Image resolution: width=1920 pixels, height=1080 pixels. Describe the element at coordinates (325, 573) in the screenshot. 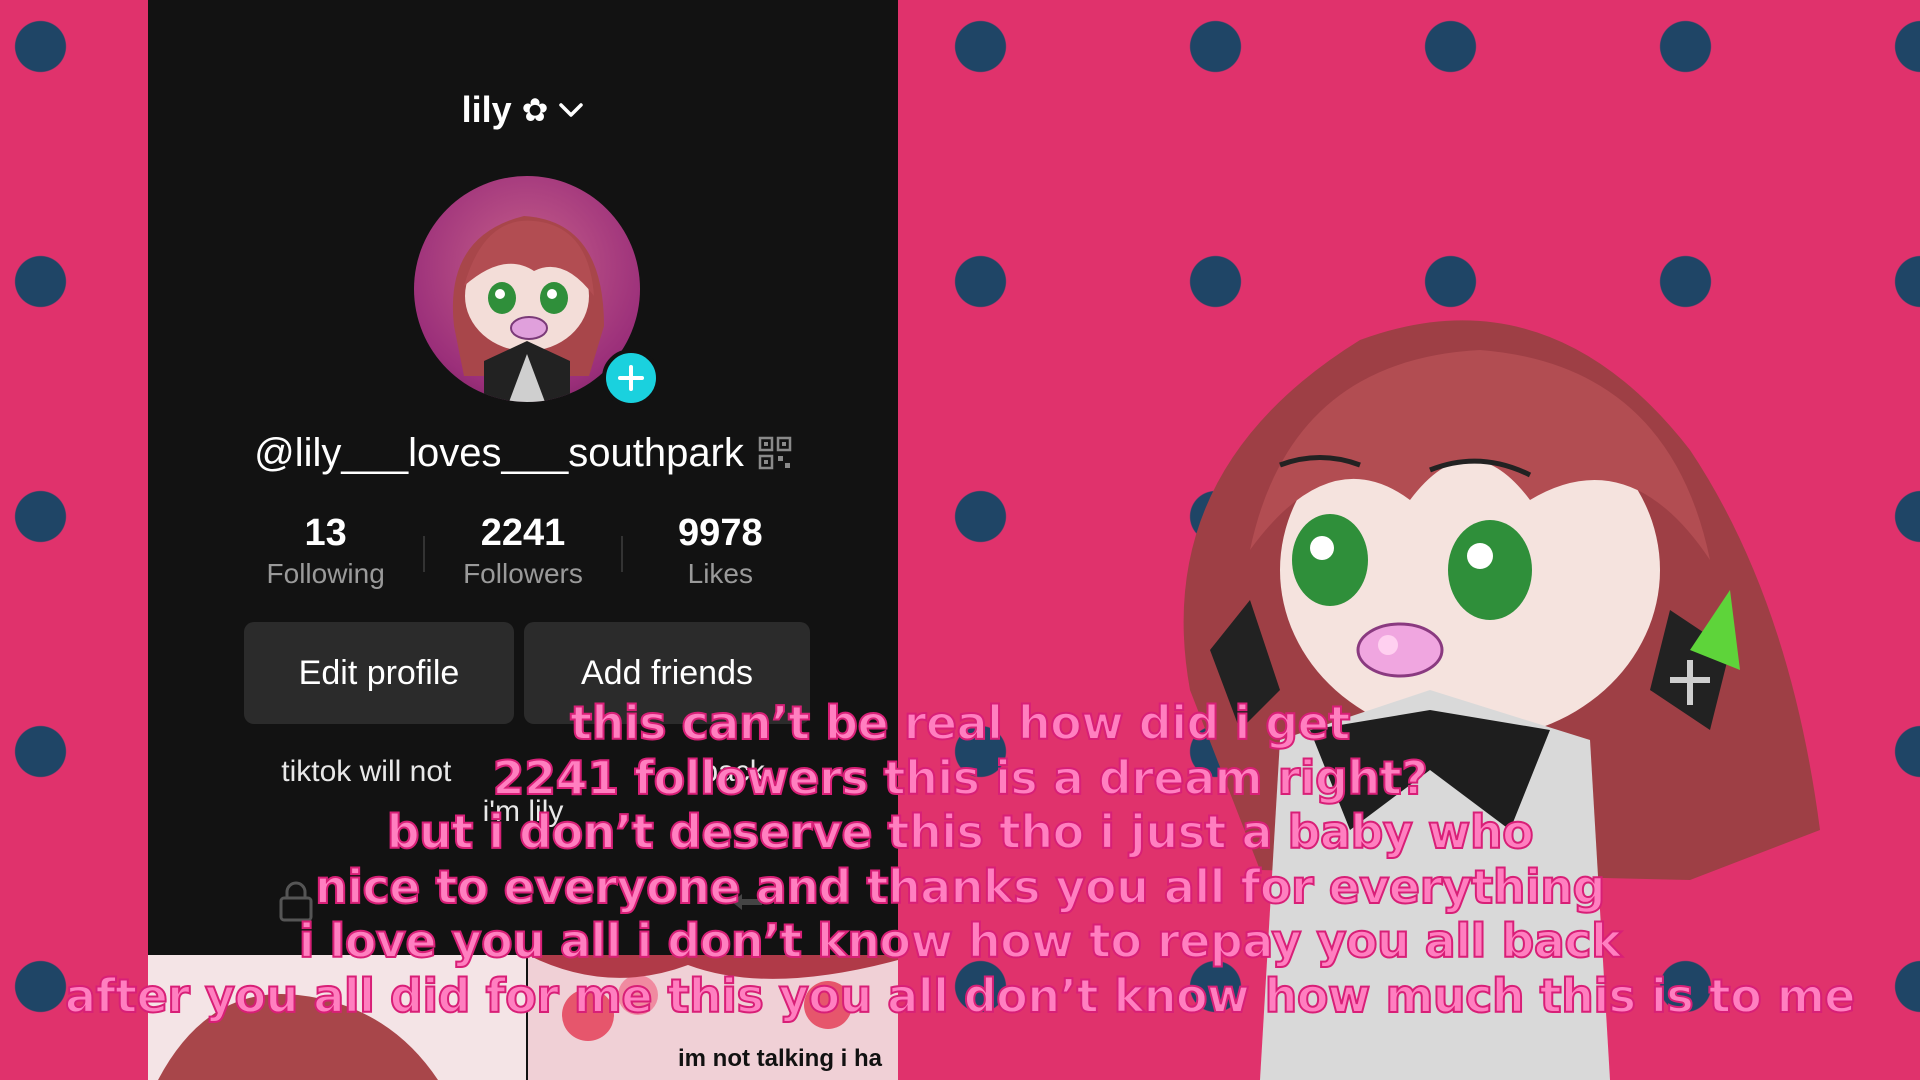

I see `following-label: Following` at that location.